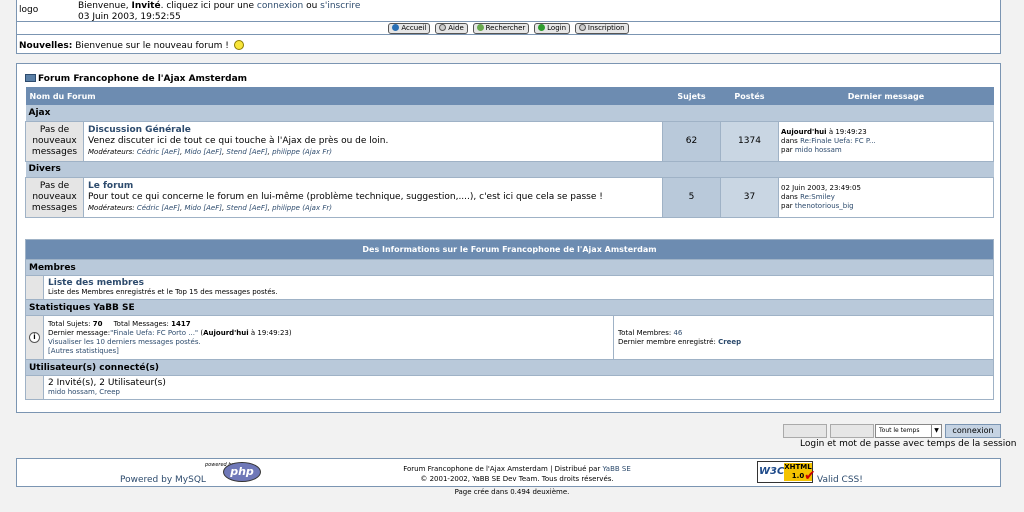 The width and height of the screenshot is (1024, 512). I want to click on last-poster-link: mido hossam, so click(818, 150).